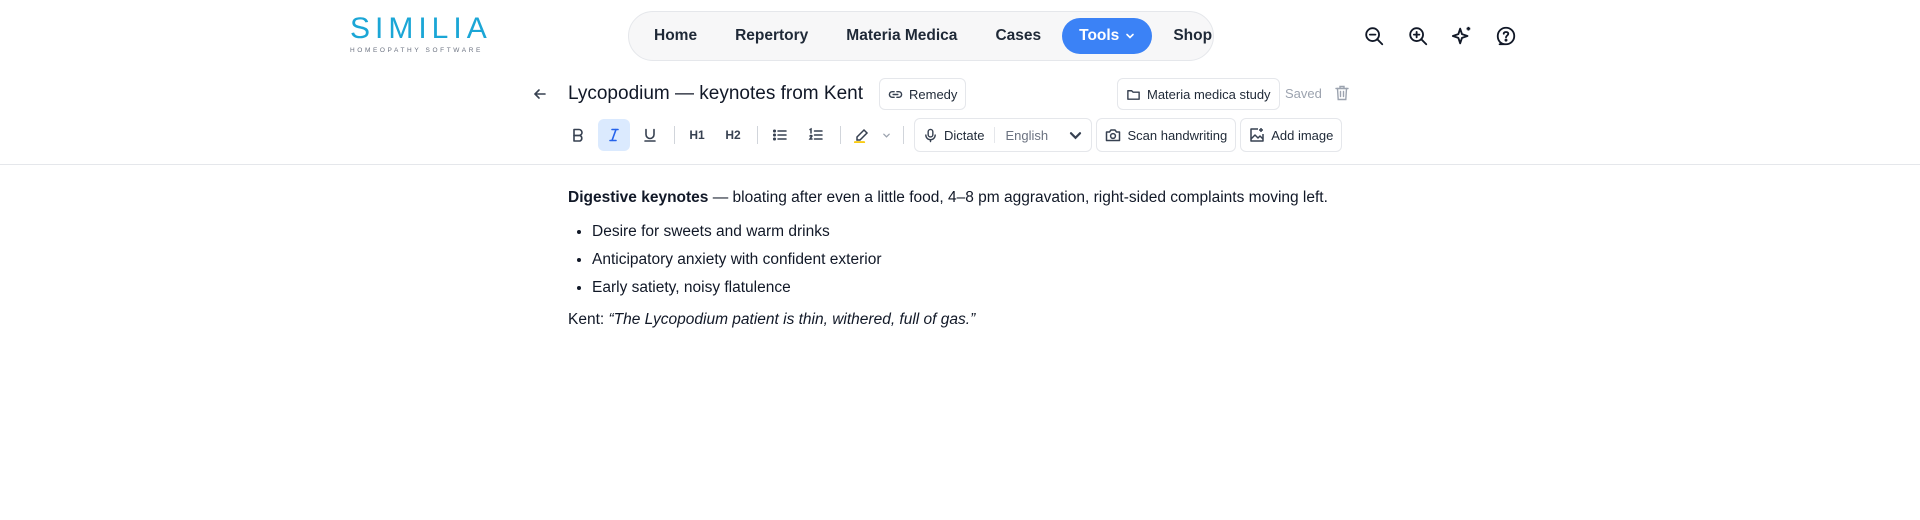 Image resolution: width=1920 pixels, height=520 pixels. Describe the element at coordinates (980, 232) in the screenshot. I see `list-item: Desire for sweets and warm drinks` at that location.